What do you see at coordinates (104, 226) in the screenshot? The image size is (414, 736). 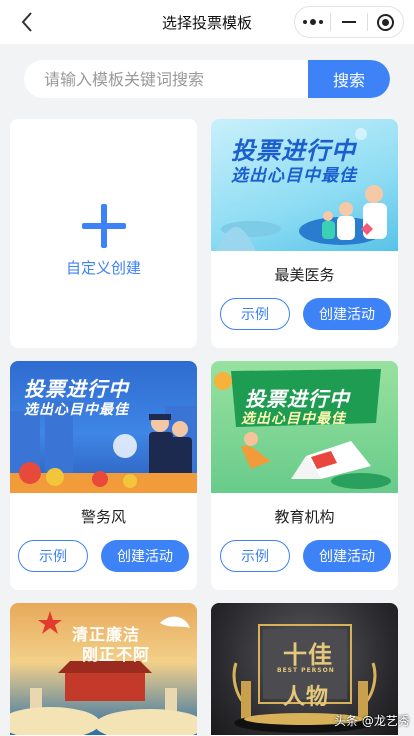 I see `plus-icon` at bounding box center [104, 226].